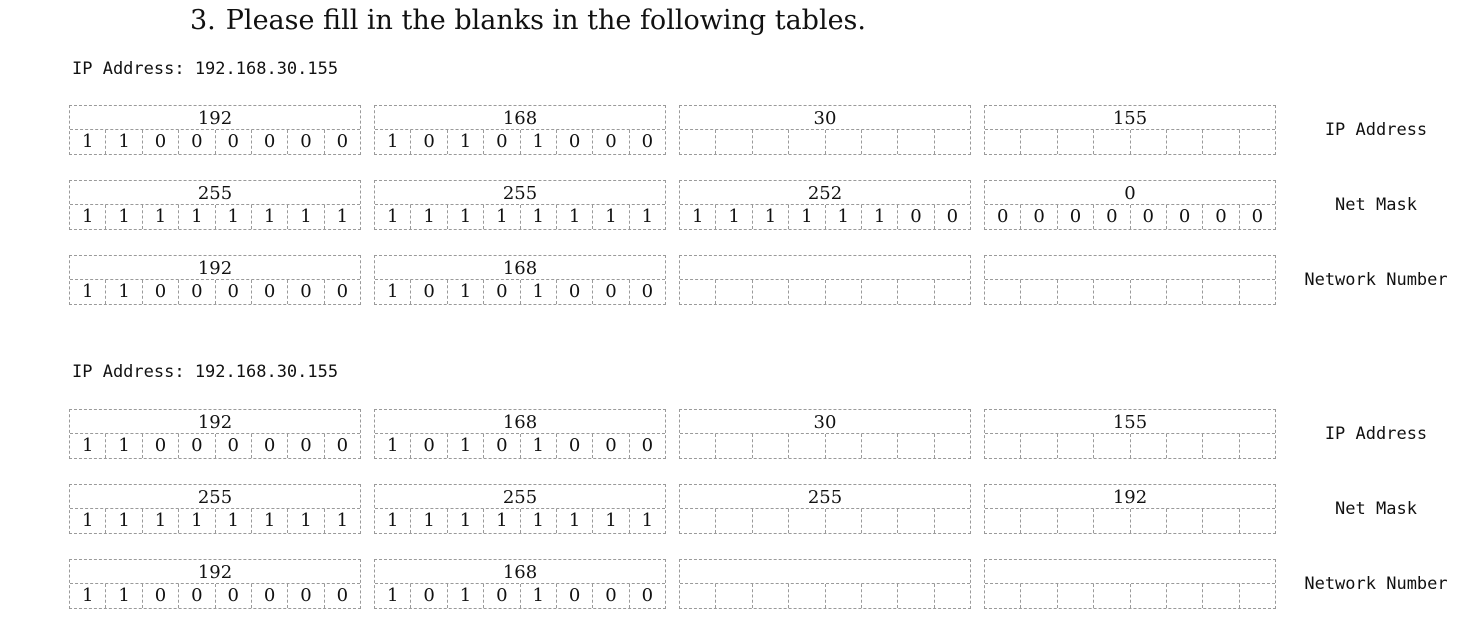  I want to click on ip-address-line: IP Address: 192.168.30.155, so click(205, 69).